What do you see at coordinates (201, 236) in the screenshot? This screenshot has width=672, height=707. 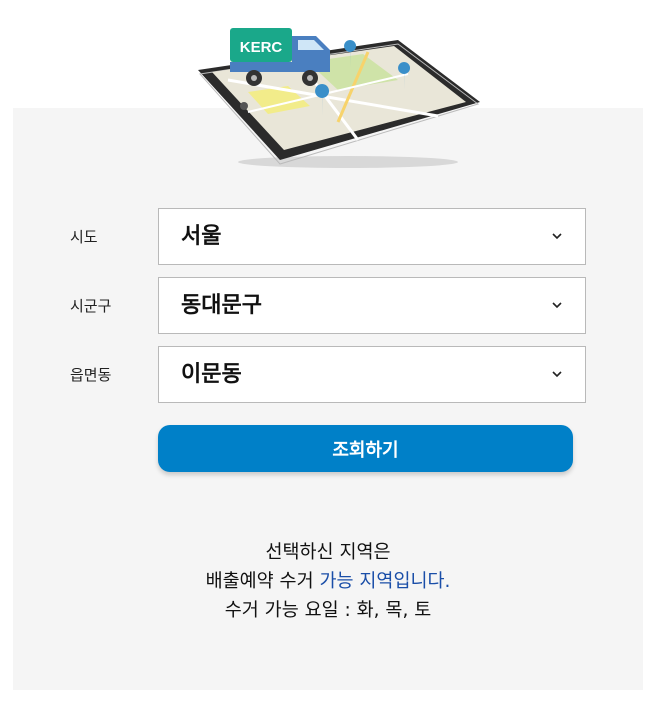 I see `sido-selected-value: 서울` at bounding box center [201, 236].